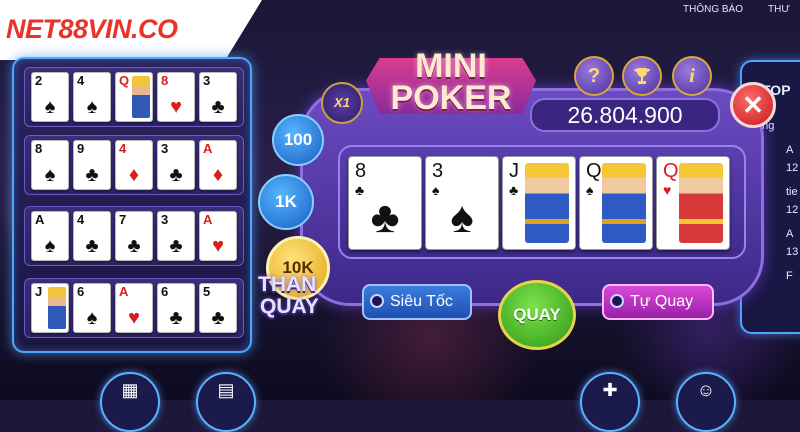  I want to click on notifications-label: THÔNG BÁO, so click(713, 9).